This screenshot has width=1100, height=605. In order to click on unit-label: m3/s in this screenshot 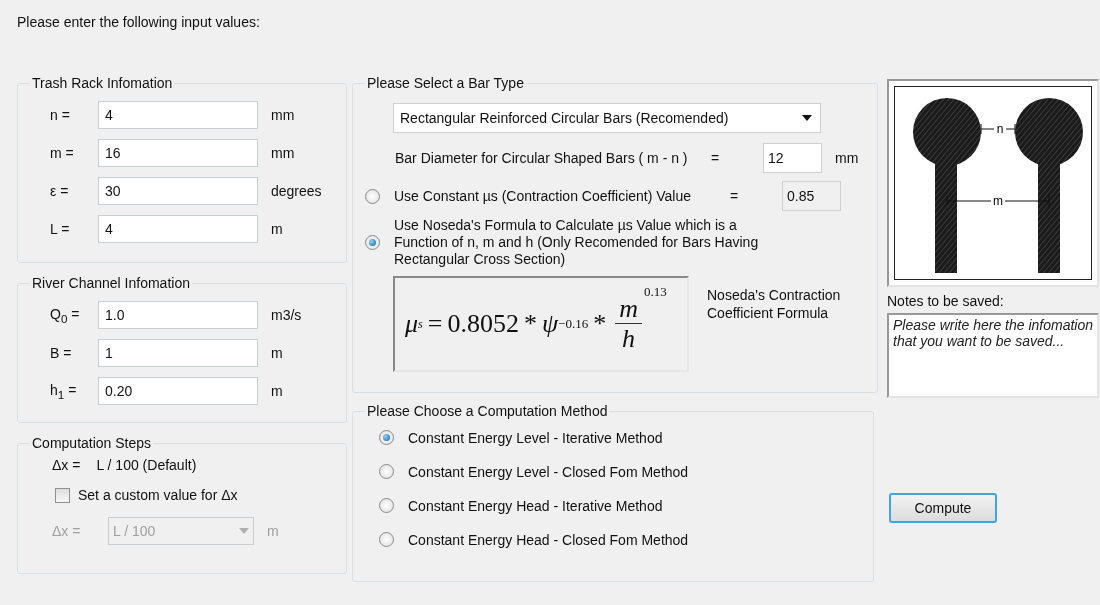, I will do `click(286, 315)`.